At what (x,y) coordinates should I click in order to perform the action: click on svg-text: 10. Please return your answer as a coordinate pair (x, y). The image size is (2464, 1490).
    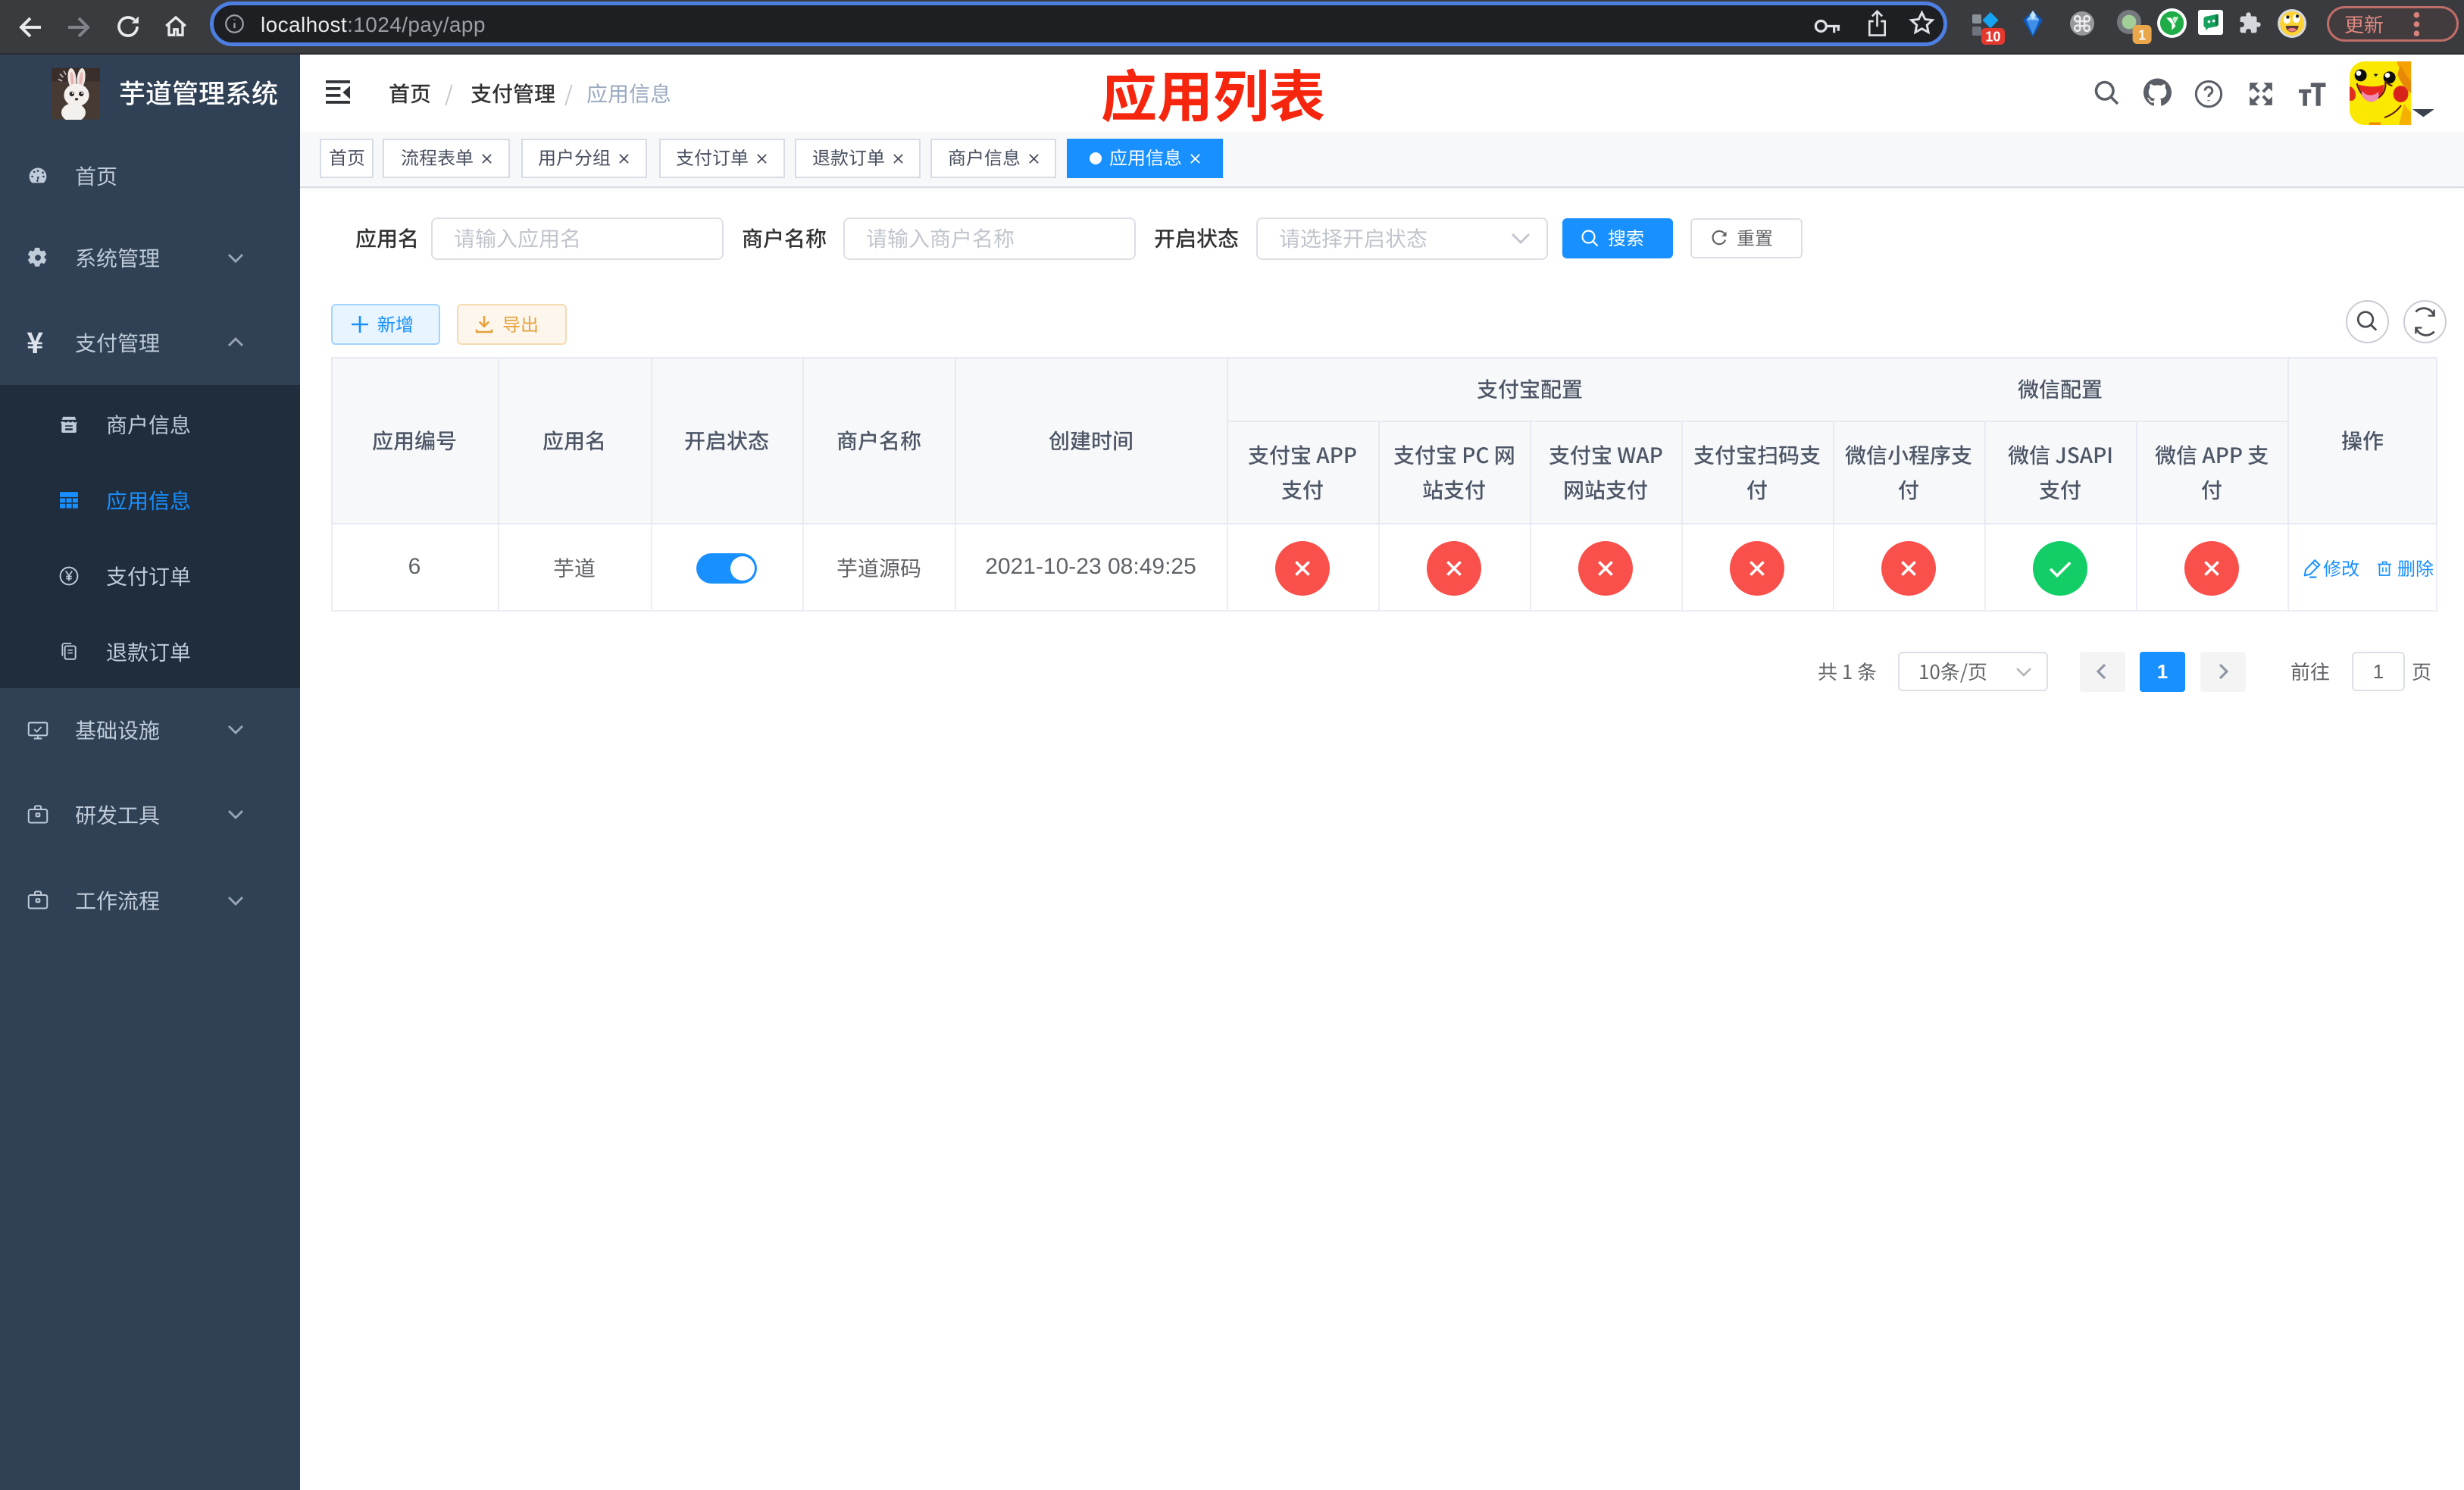
    Looking at the image, I should click on (1992, 37).